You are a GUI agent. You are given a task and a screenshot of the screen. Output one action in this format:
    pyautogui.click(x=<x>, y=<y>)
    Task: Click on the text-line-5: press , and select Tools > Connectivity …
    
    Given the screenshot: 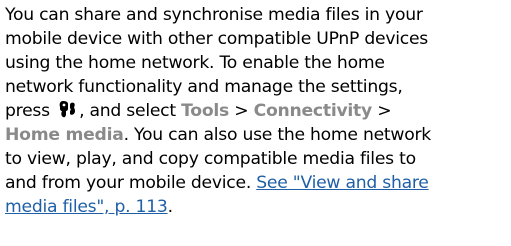 What is the action you would take?
    pyautogui.click(x=256, y=111)
    